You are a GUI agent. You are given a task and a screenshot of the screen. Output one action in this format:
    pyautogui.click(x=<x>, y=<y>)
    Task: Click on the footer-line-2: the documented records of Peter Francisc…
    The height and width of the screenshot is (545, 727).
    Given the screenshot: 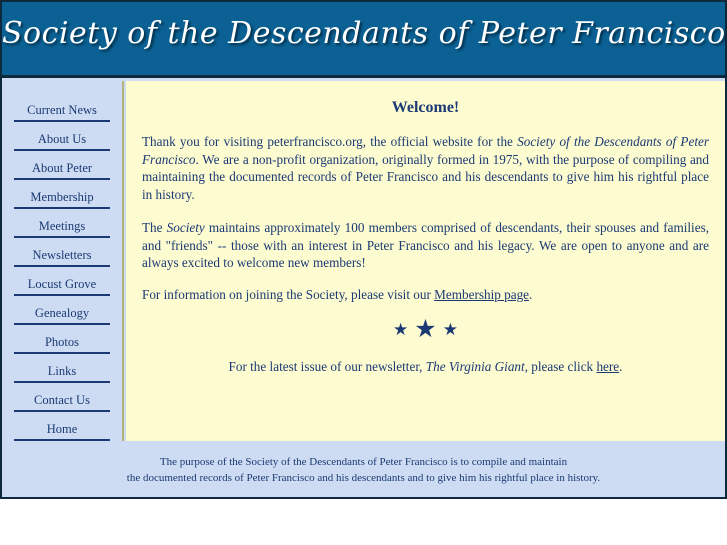 What is the action you would take?
    pyautogui.click(x=363, y=478)
    